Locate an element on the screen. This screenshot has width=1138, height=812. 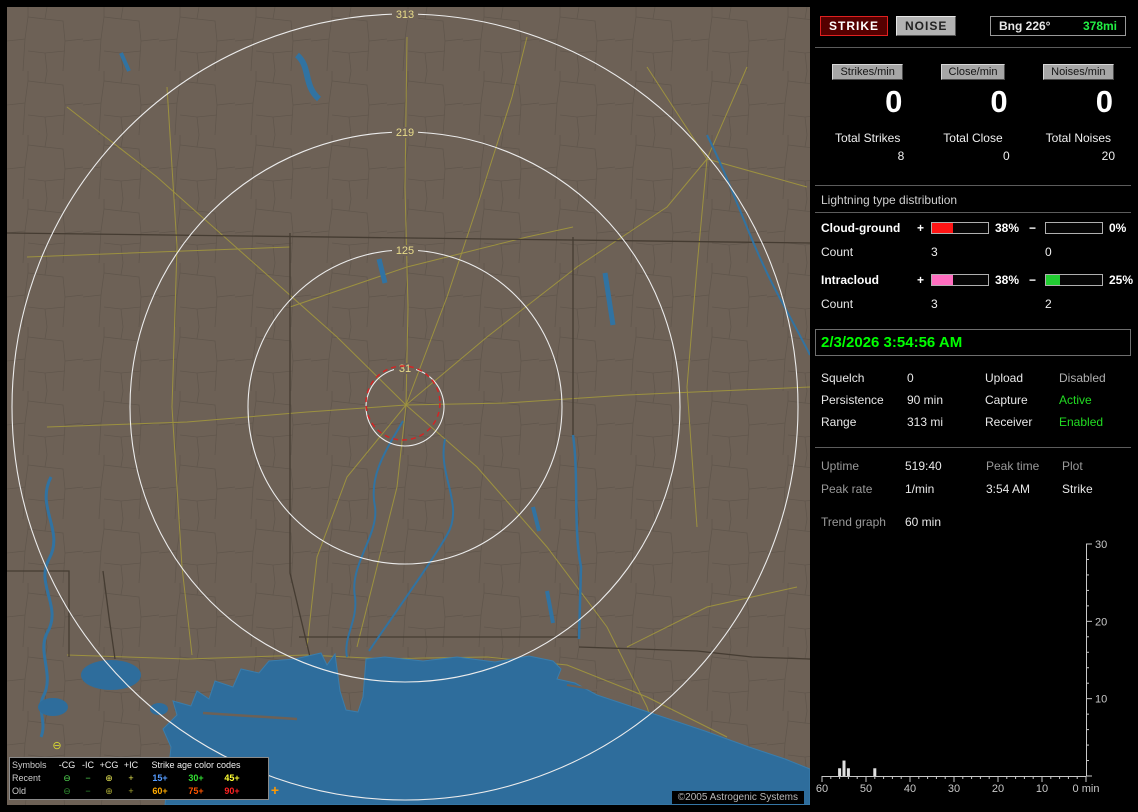
legend-recent-row: Recent ⊖ − ⊕ + 15+ 30+ 45+ is located at coordinates (139, 778).